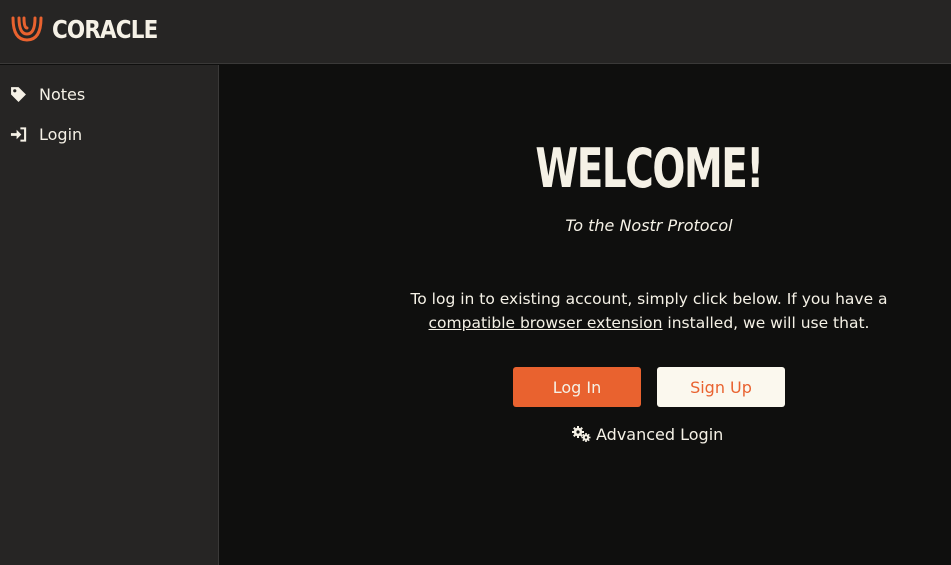  Describe the element at coordinates (475, 32) in the screenshot. I see `top-bar: CORACLE` at that location.